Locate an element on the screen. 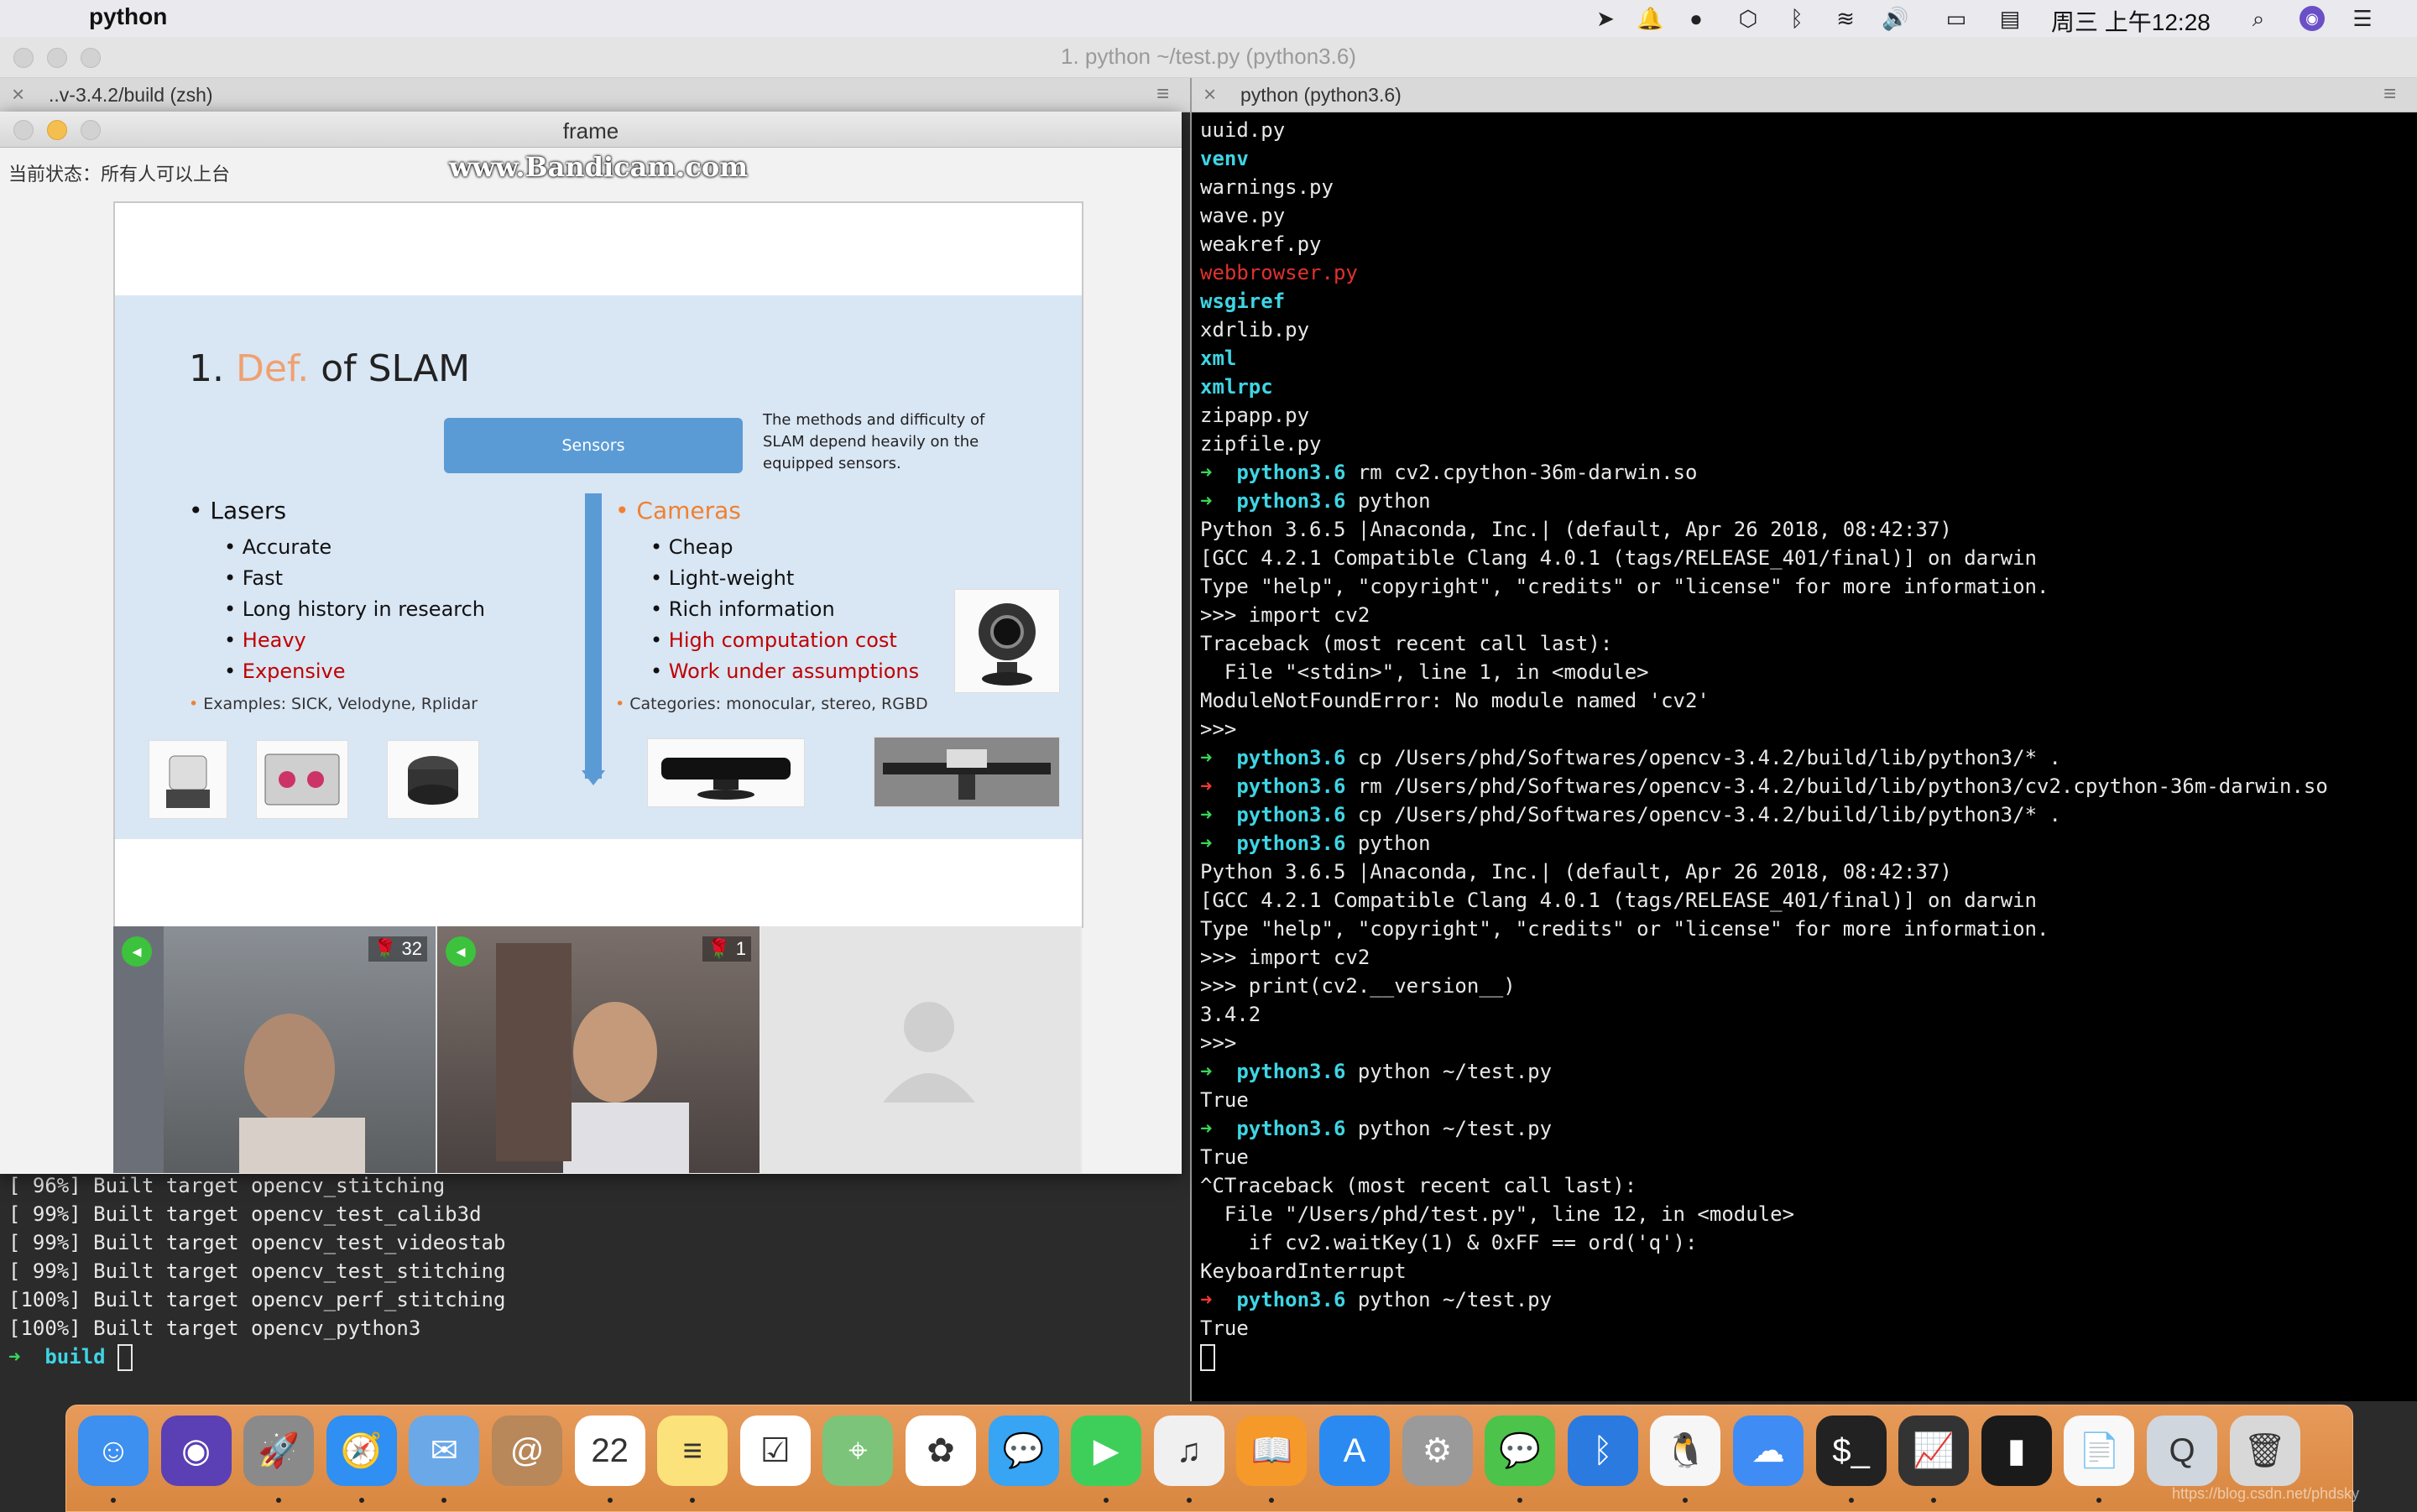 The image size is (2417, 1512). calendar-icon: 22 is located at coordinates (609, 1451).